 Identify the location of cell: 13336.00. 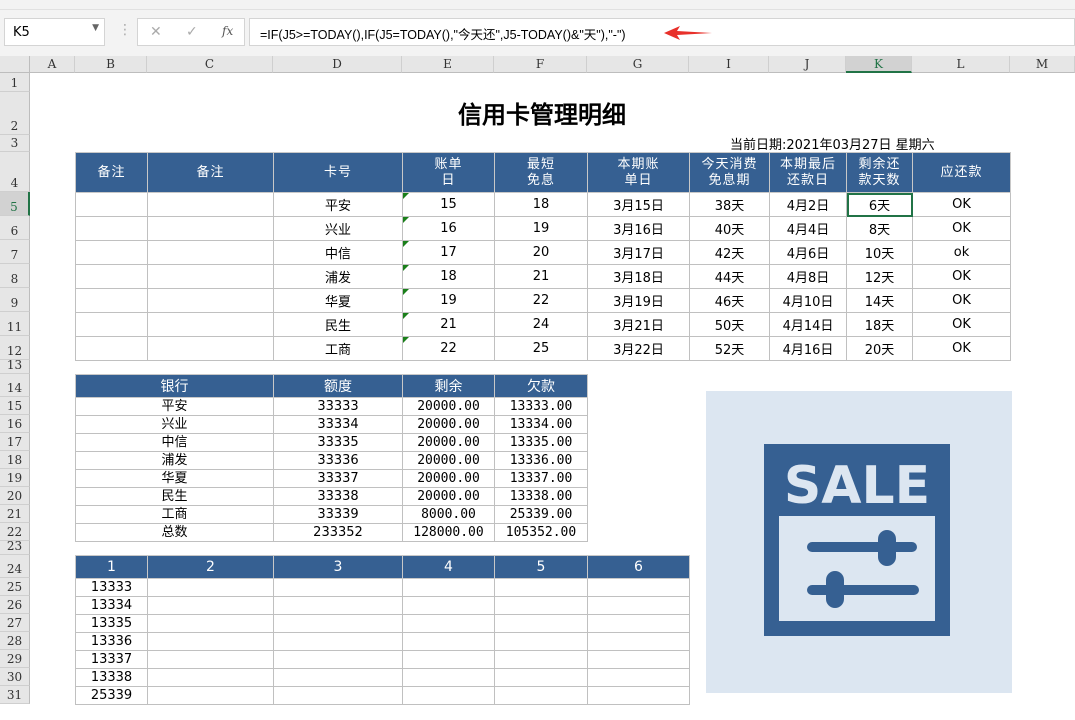
(541, 460).